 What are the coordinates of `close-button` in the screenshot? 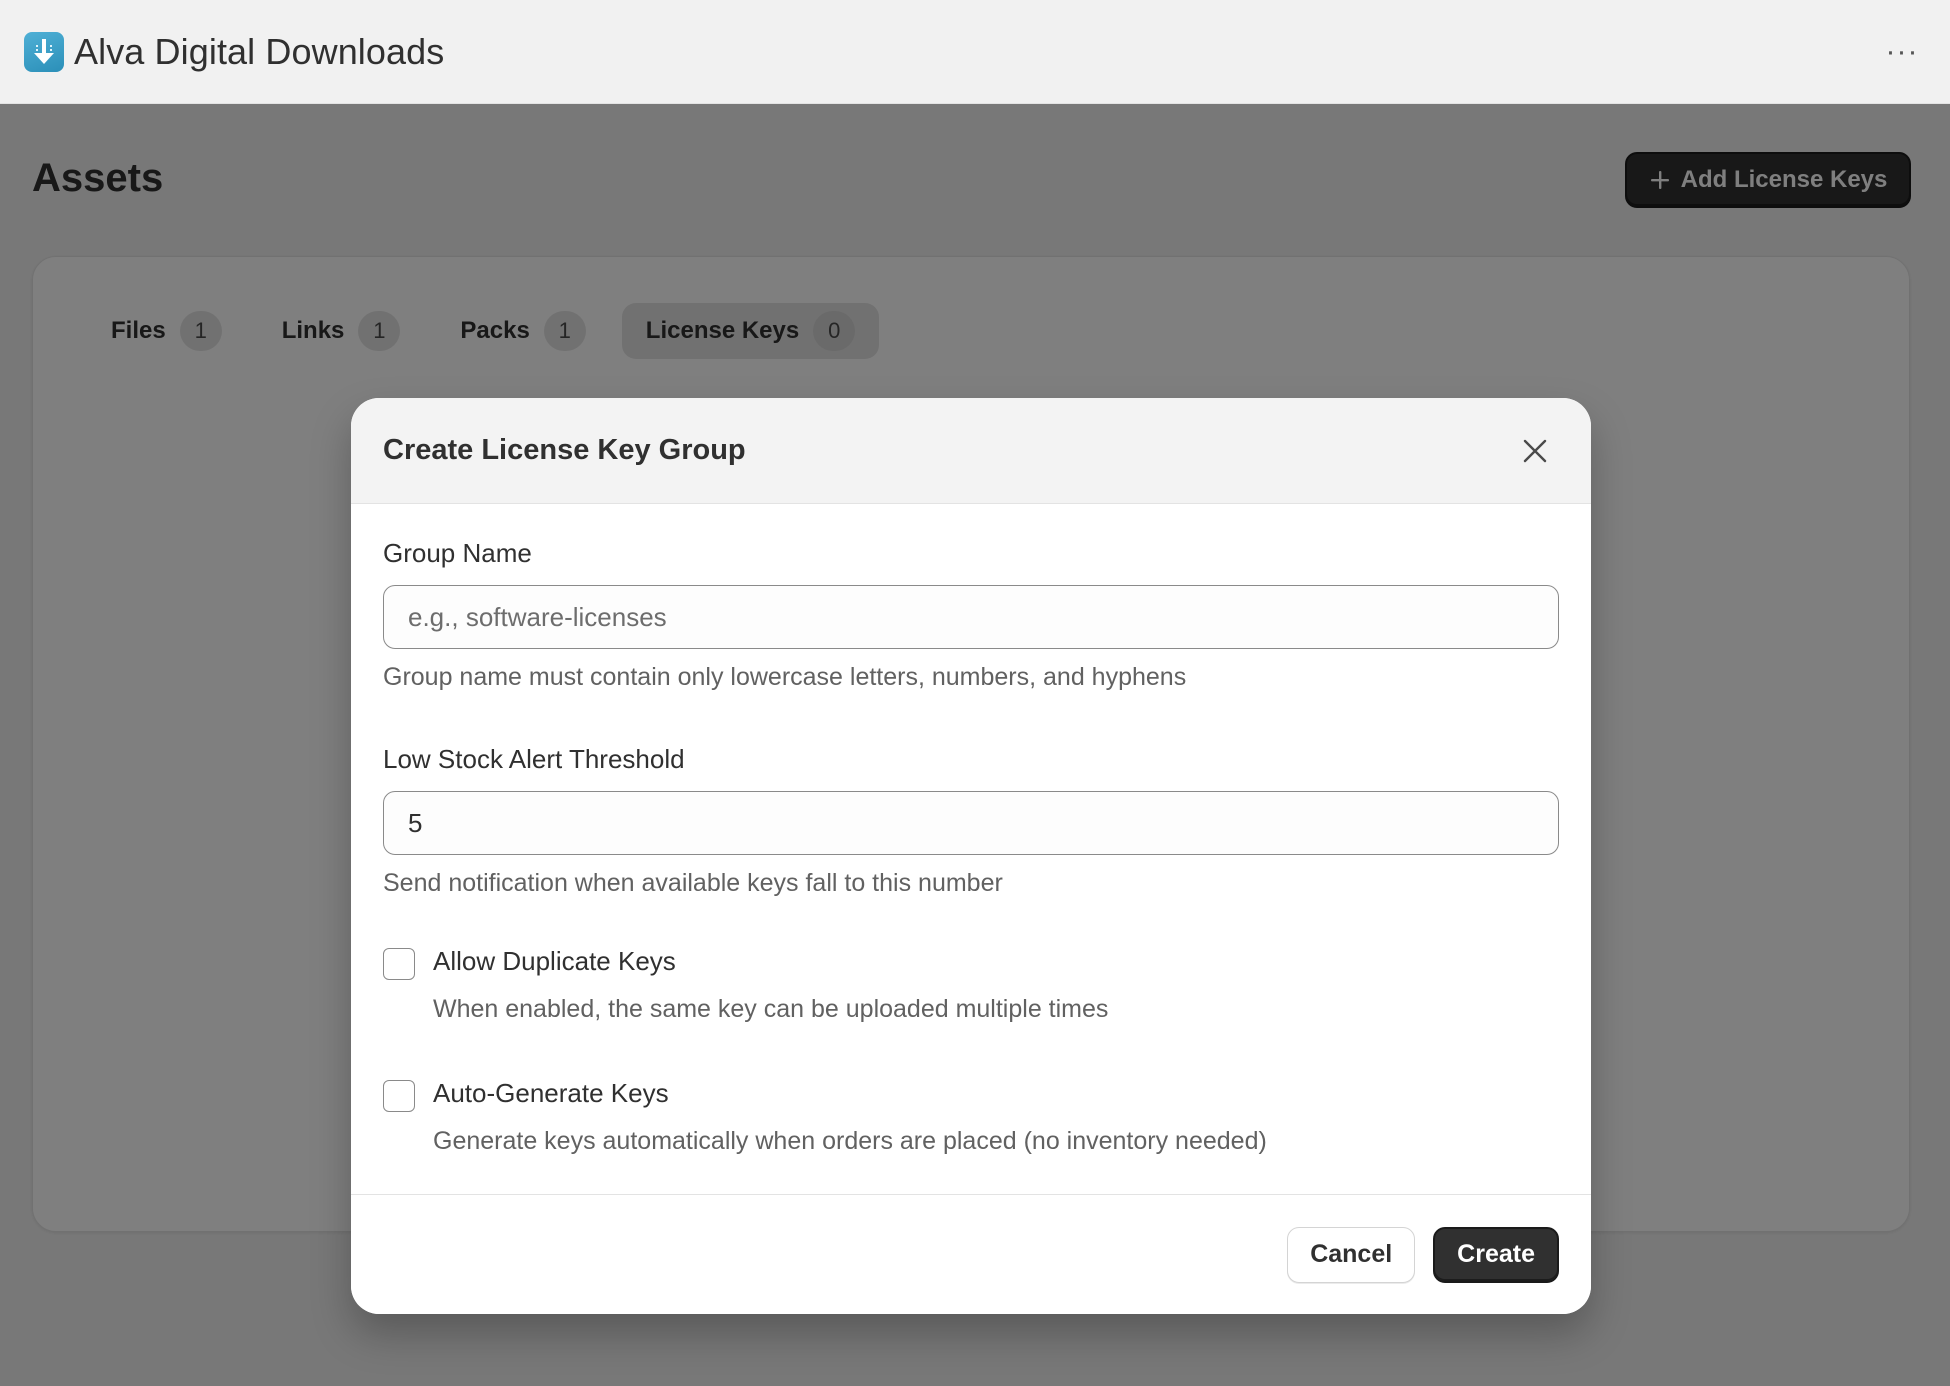 It's located at (1535, 451).